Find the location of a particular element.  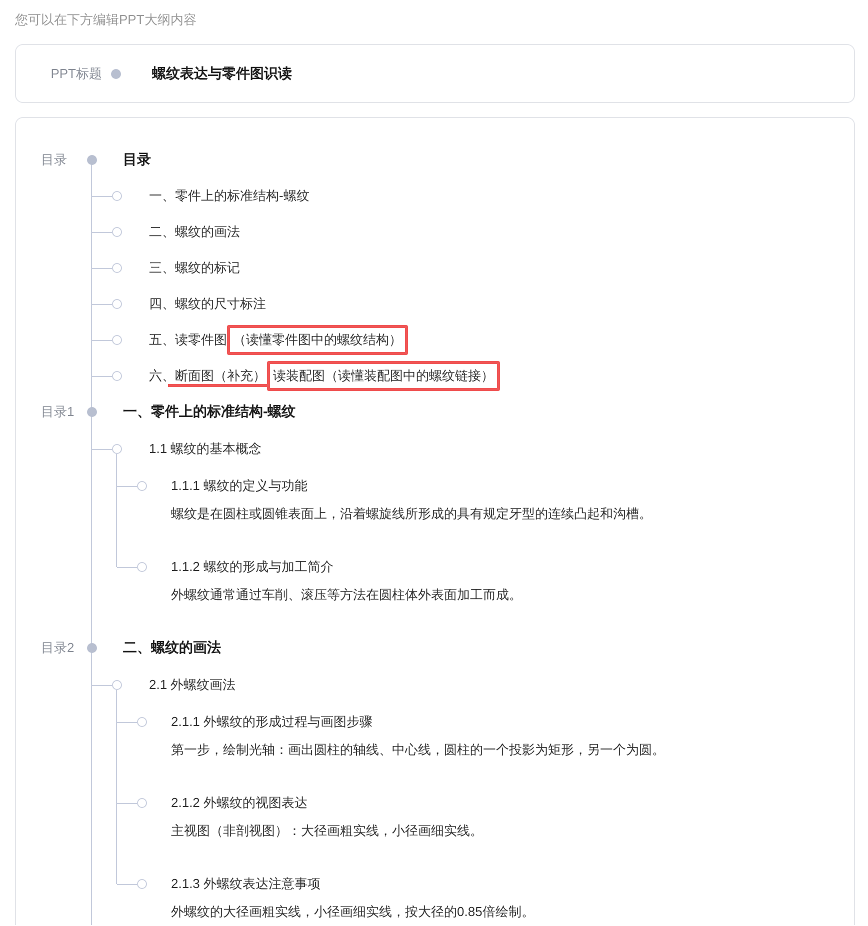

section-heading: 目录 is located at coordinates (137, 160).